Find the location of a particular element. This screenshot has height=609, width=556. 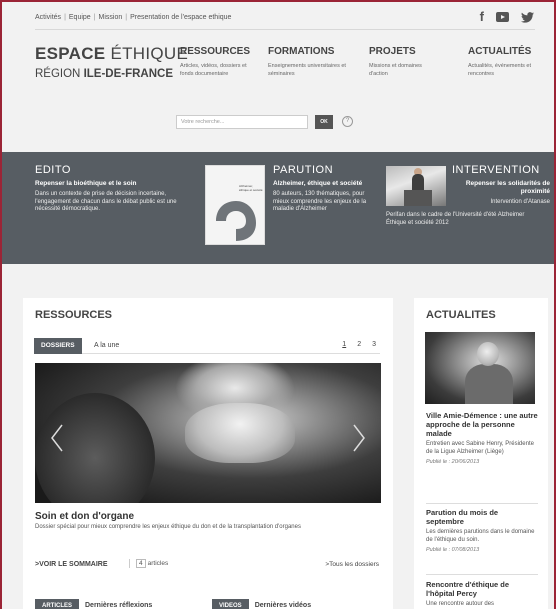

top-link-mission: Mission is located at coordinates (111, 17).